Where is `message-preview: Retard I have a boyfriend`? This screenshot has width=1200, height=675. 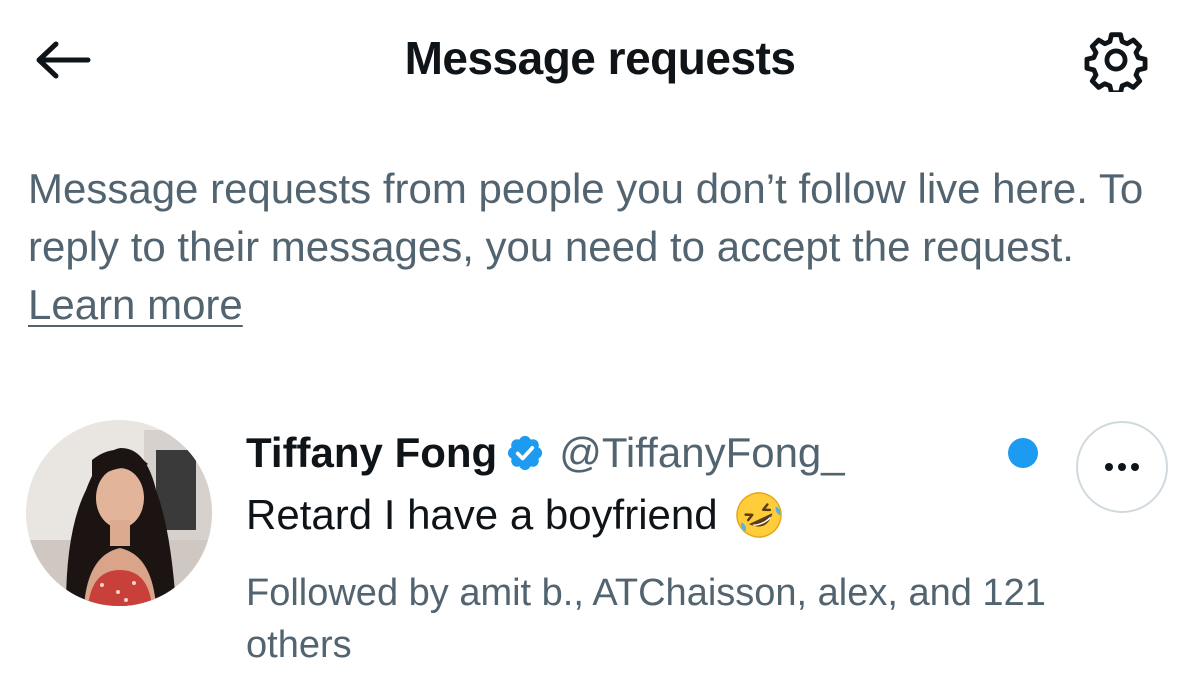
message-preview: Retard I have a boyfriend is located at coordinates (515, 515).